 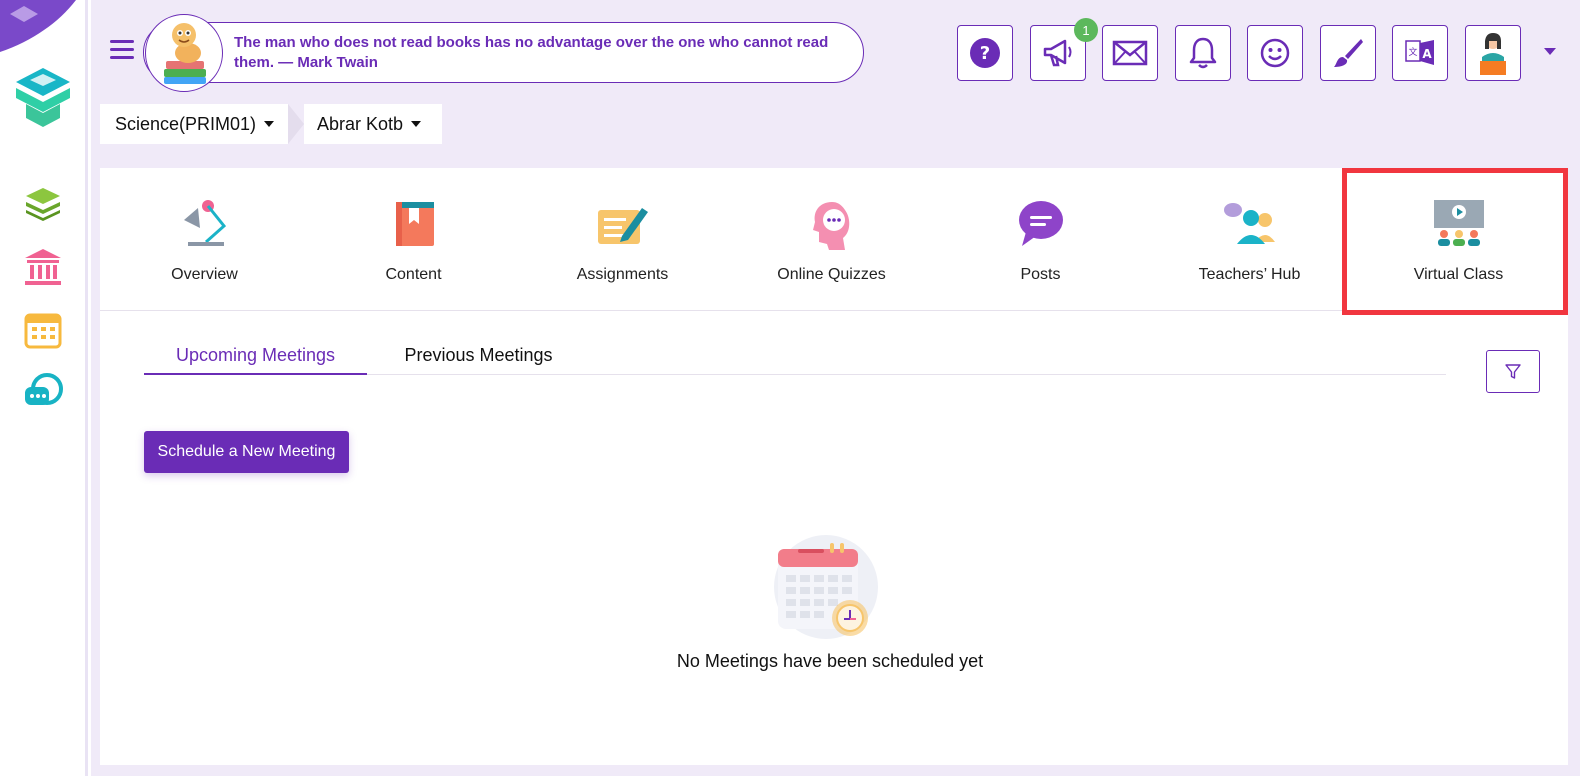 What do you see at coordinates (1057, 53) in the screenshot?
I see `megaphone-icon` at bounding box center [1057, 53].